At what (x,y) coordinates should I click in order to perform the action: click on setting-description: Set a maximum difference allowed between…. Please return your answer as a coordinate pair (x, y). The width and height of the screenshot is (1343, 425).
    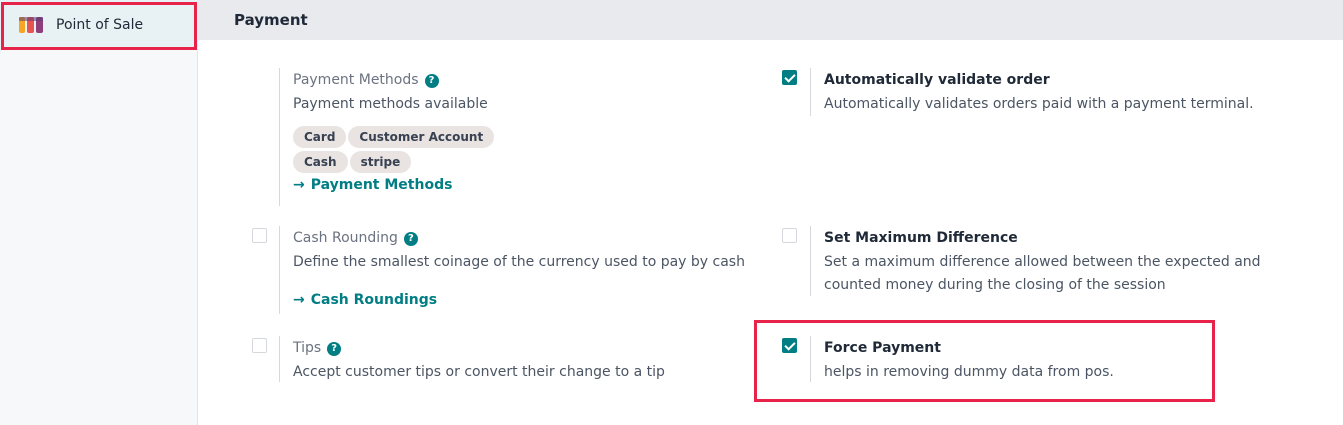
    Looking at the image, I should click on (1042, 273).